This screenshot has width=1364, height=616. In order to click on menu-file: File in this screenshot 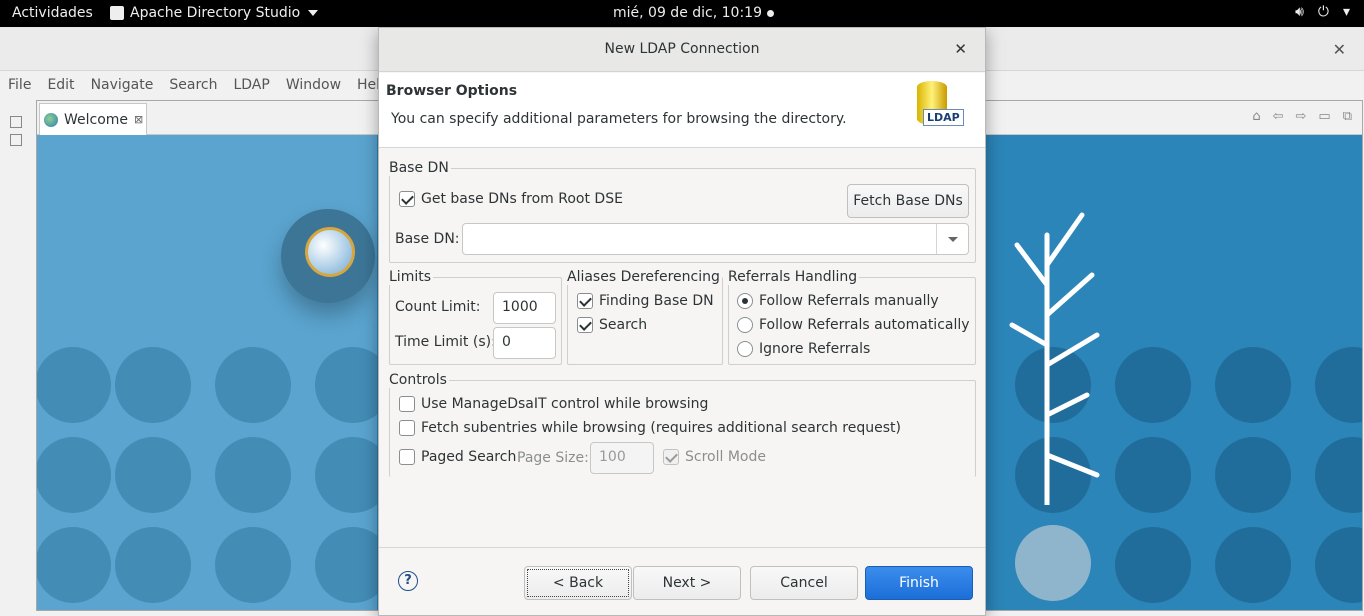, I will do `click(19, 86)`.